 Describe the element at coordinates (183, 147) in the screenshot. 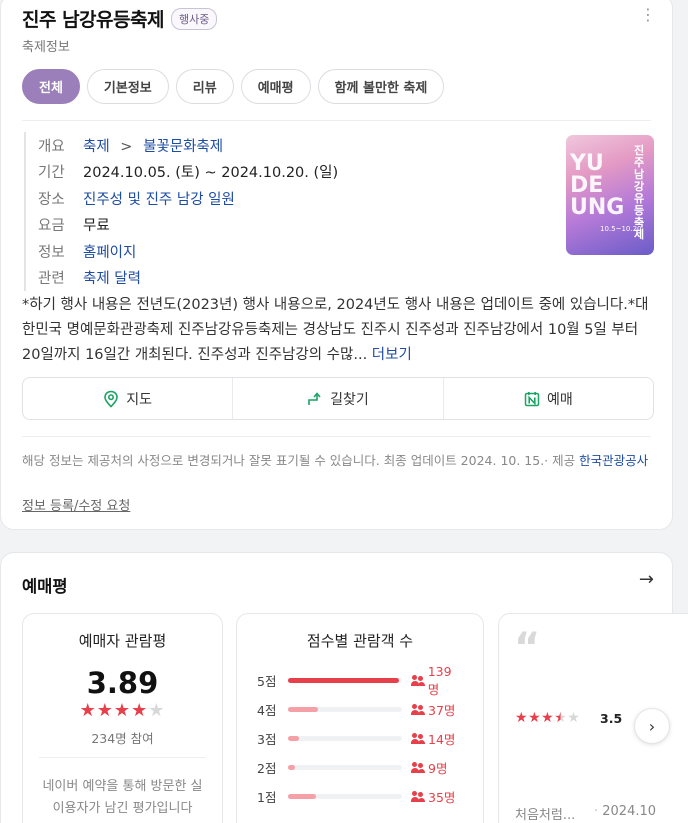

I see `subcategory-link: 불꽃문화축제` at that location.